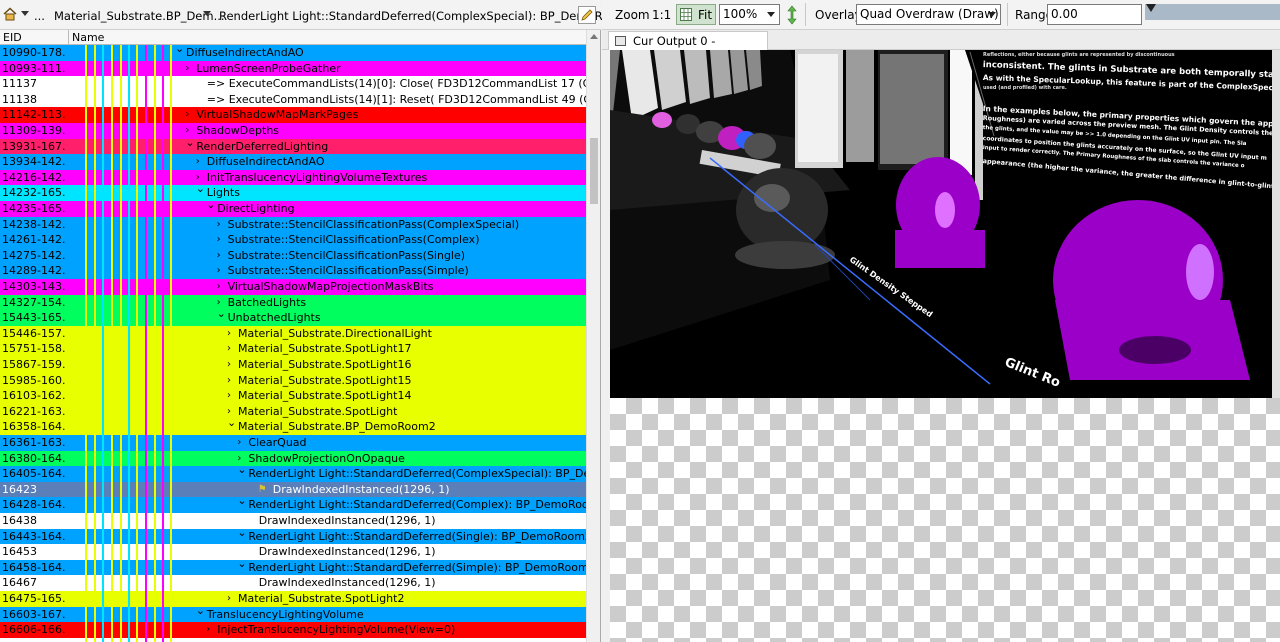 The width and height of the screenshot is (1280, 642). What do you see at coordinates (594, 36) in the screenshot?
I see `scroll-up-icon` at bounding box center [594, 36].